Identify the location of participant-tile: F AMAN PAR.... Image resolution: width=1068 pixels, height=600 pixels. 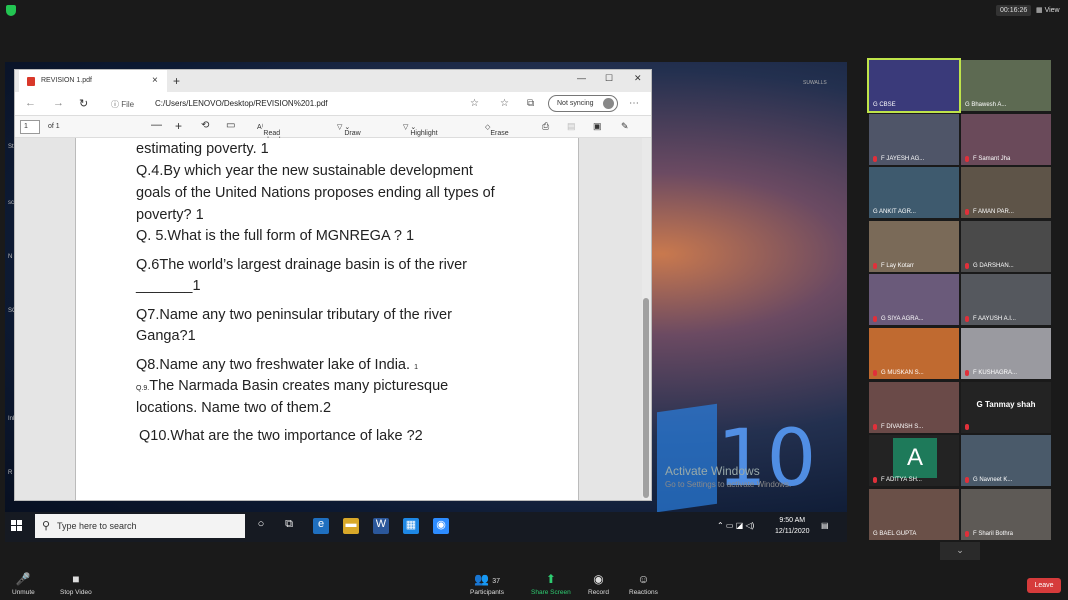
(1006, 193).